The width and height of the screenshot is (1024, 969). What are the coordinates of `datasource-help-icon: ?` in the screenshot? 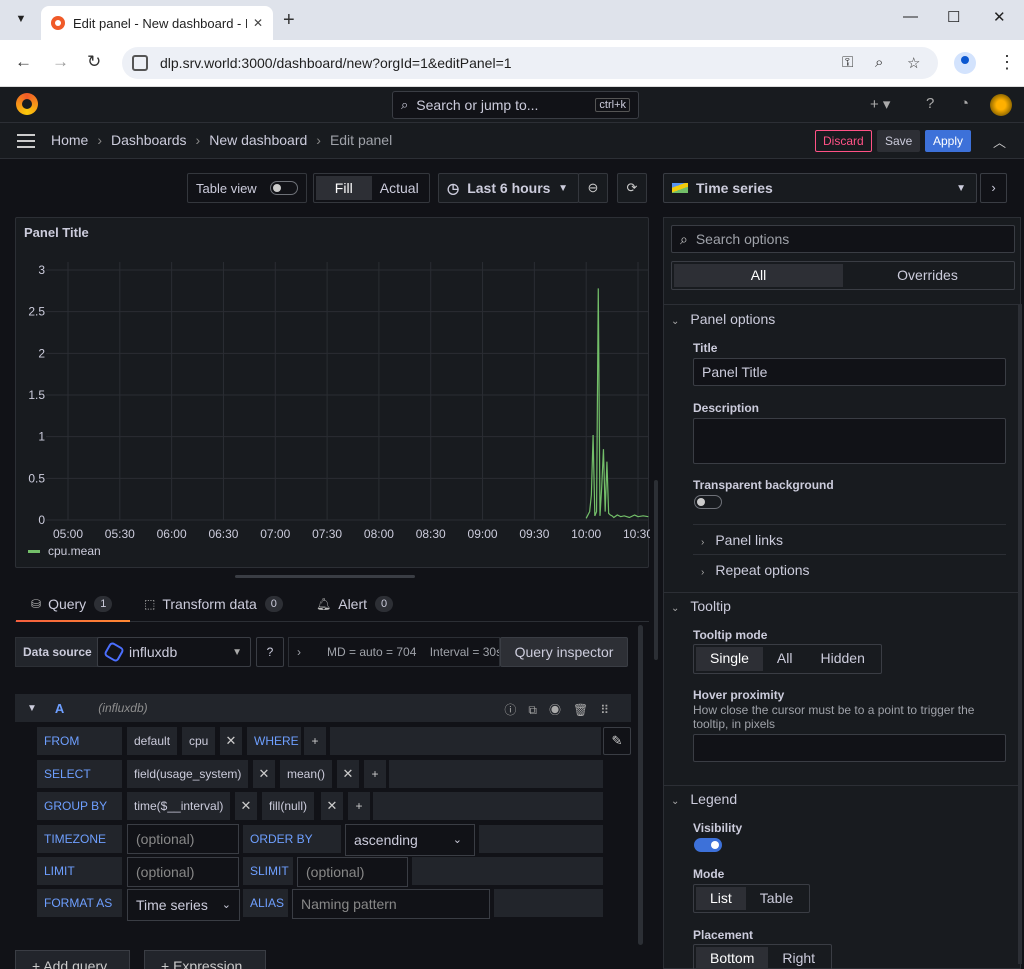 It's located at (270, 652).